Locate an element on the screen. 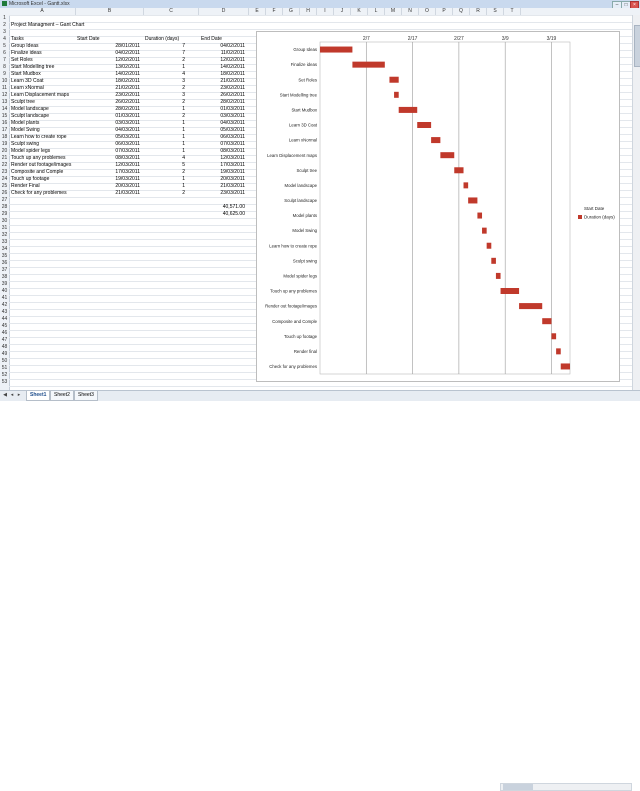 This screenshot has width=640, height=791. end-date-cell: 20/03/2011 is located at coordinates (222, 179).